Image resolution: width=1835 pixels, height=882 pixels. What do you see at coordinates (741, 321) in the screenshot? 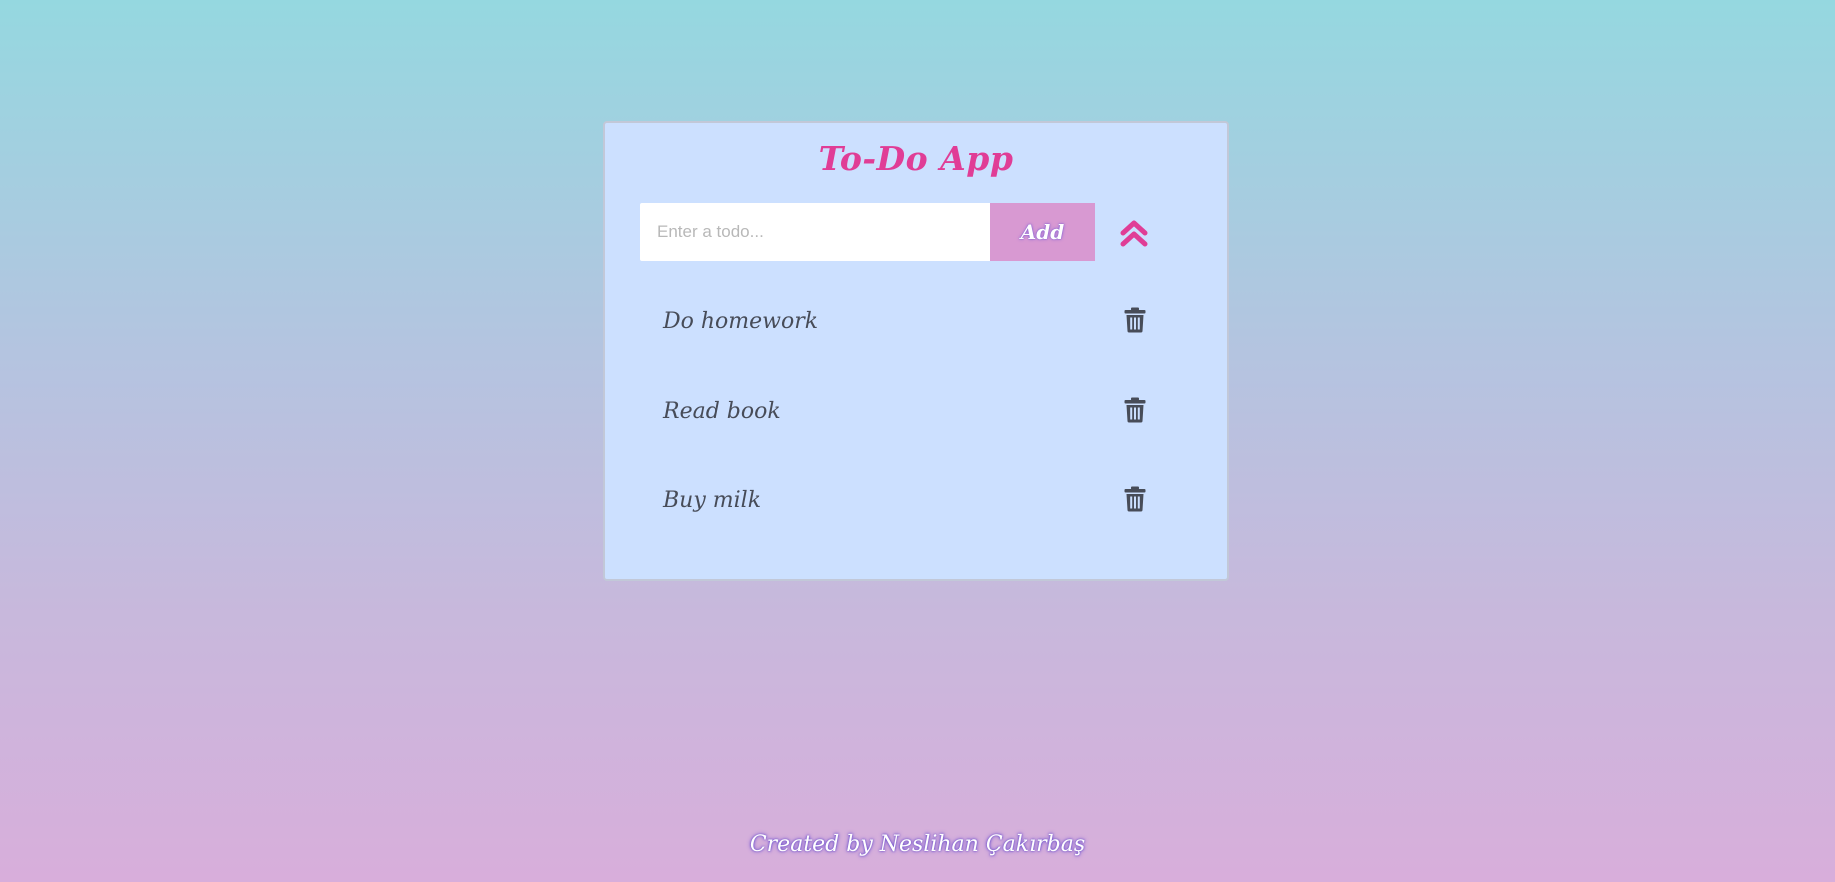
I see `todo-text: Do homework` at bounding box center [741, 321].